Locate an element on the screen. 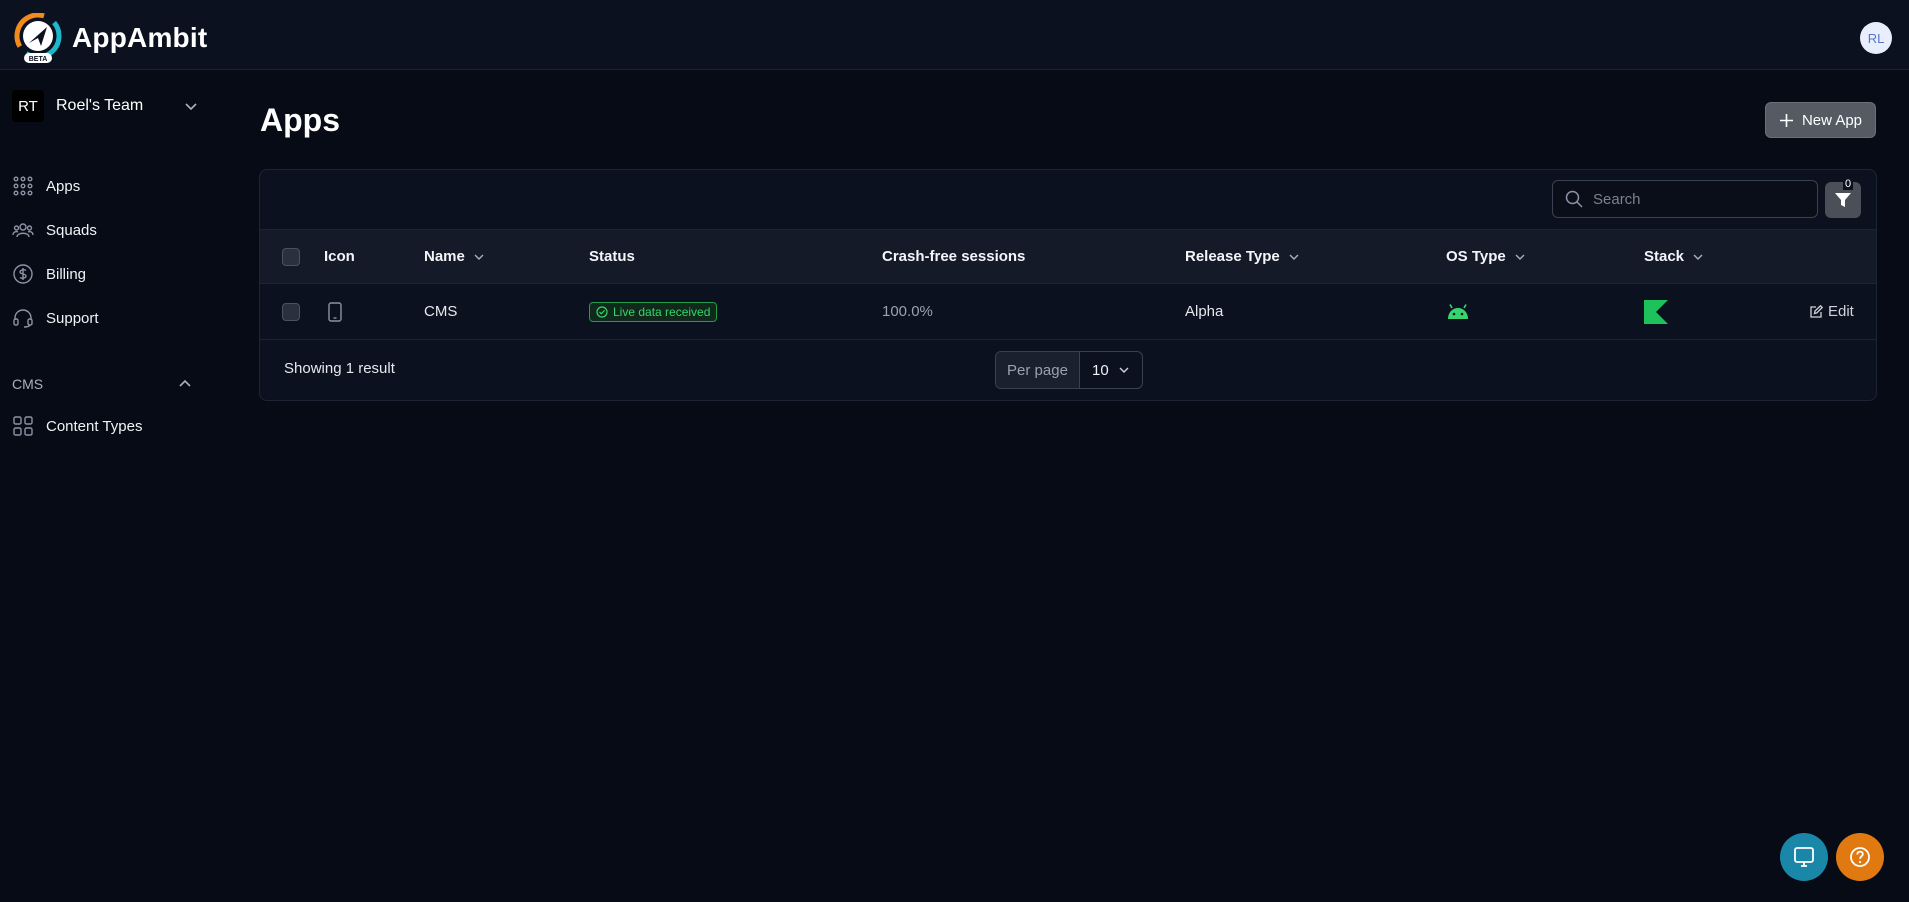 The image size is (1909, 902). new-app-button: New App is located at coordinates (1820, 120).